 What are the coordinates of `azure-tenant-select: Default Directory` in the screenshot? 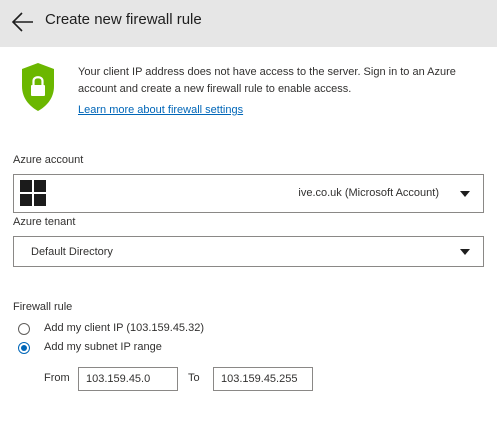 It's located at (248, 251).